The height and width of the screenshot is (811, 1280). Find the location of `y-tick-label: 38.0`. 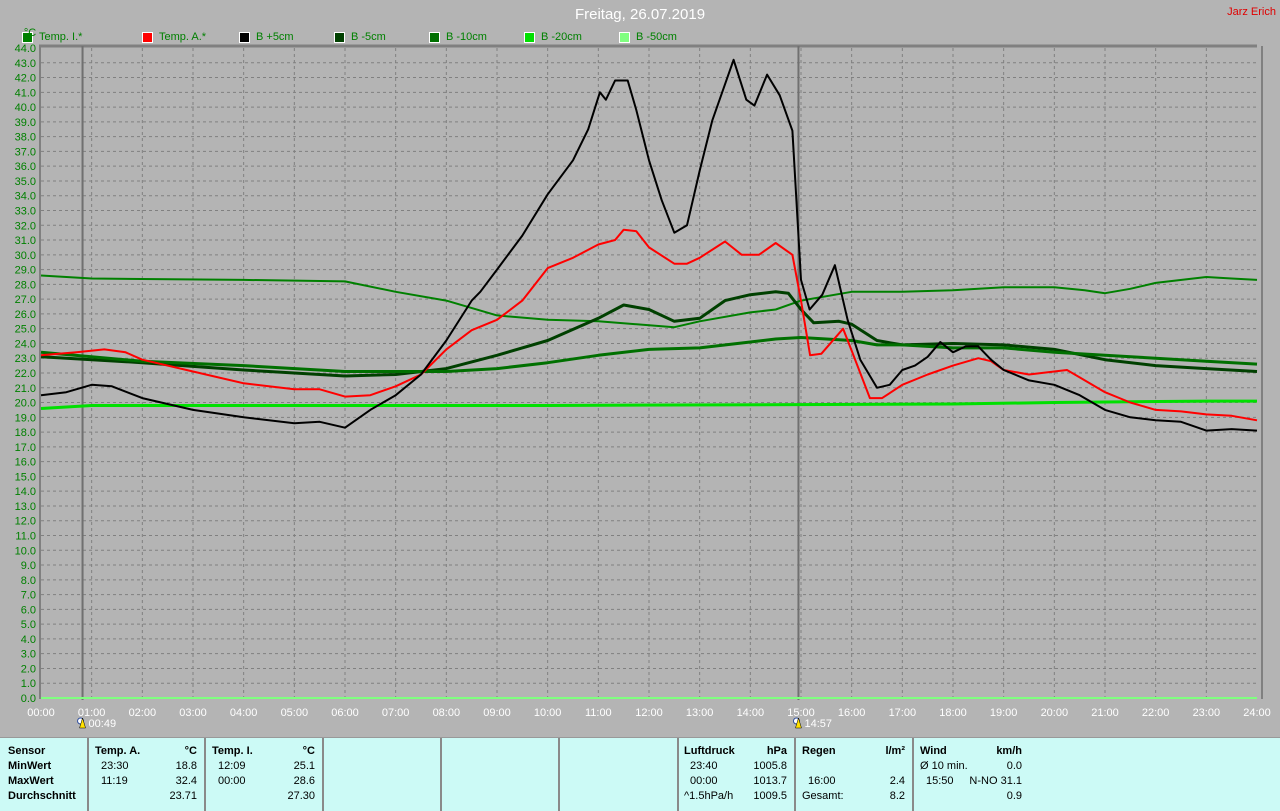

y-tick-label: 38.0 is located at coordinates (25, 138).